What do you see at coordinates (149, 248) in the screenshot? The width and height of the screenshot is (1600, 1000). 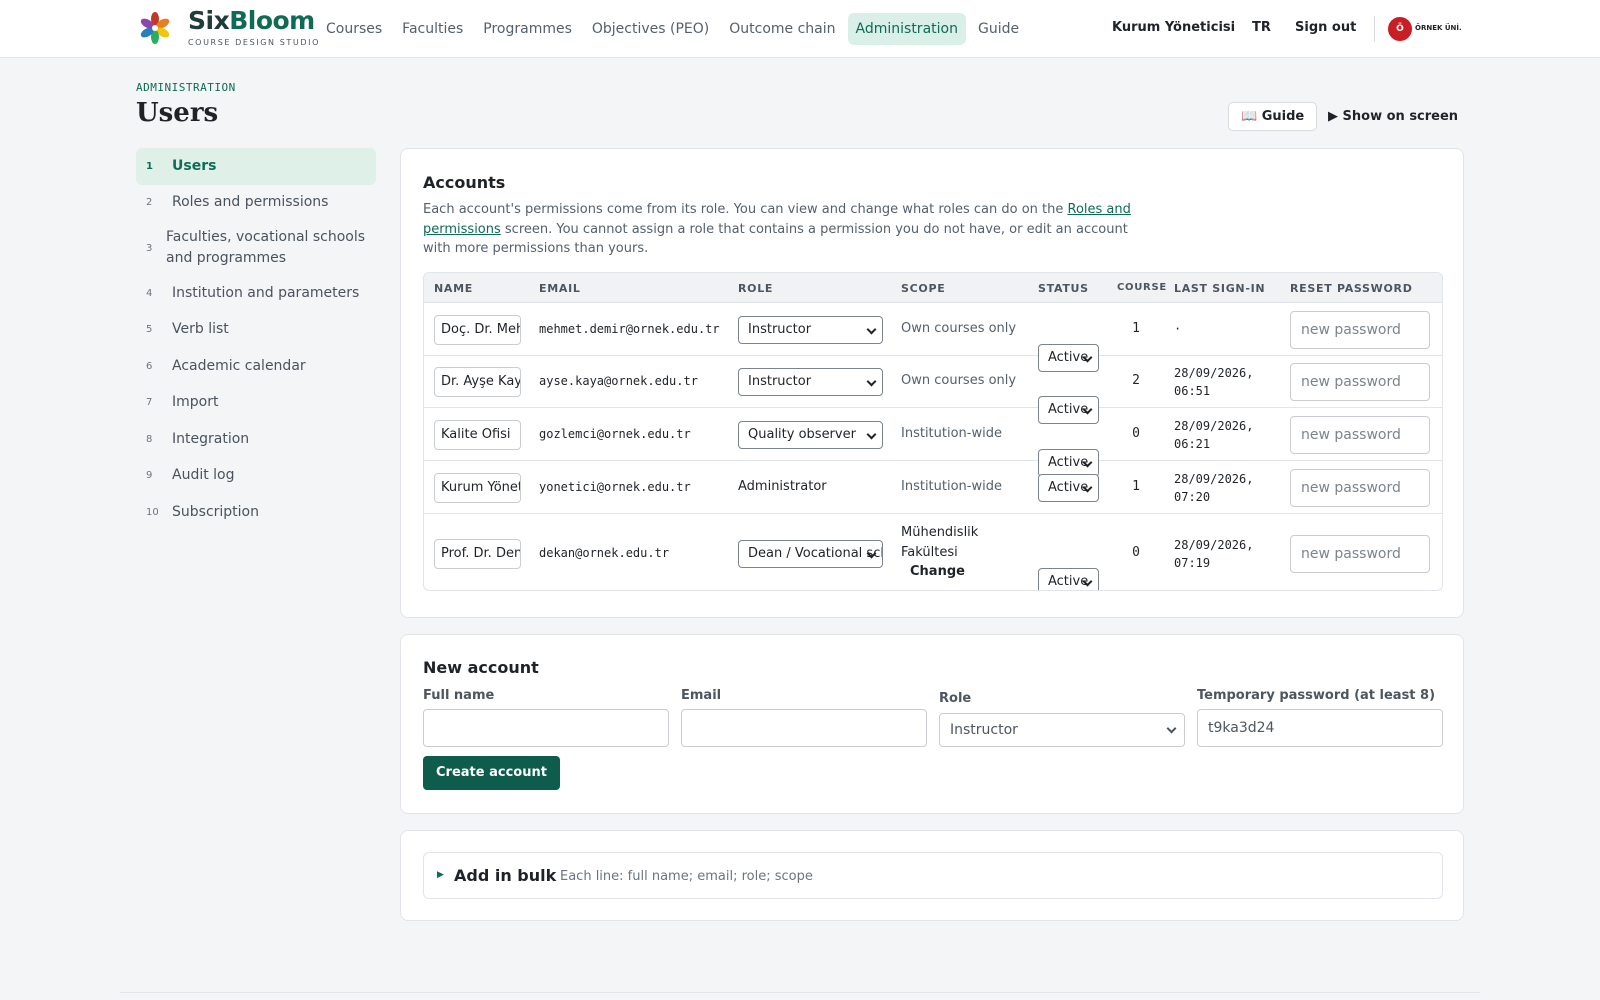 I see `sidebar-item-number: 3` at bounding box center [149, 248].